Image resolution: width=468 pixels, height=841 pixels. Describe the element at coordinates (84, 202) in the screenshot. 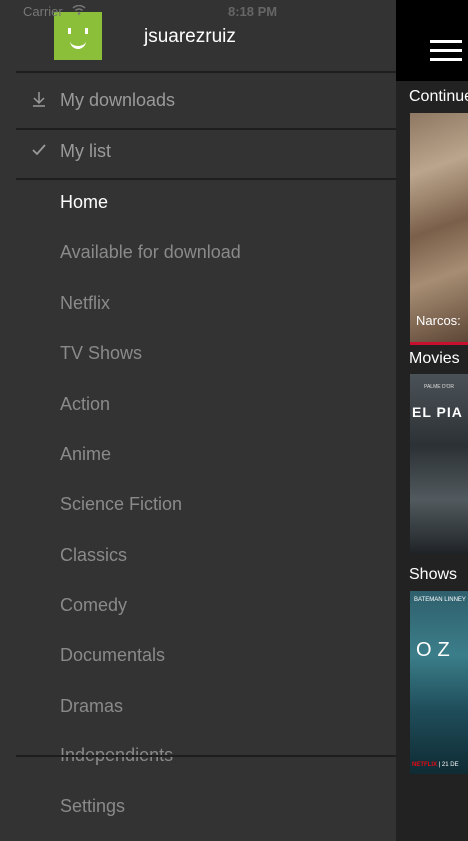

I see `menu-item-label: Home` at that location.